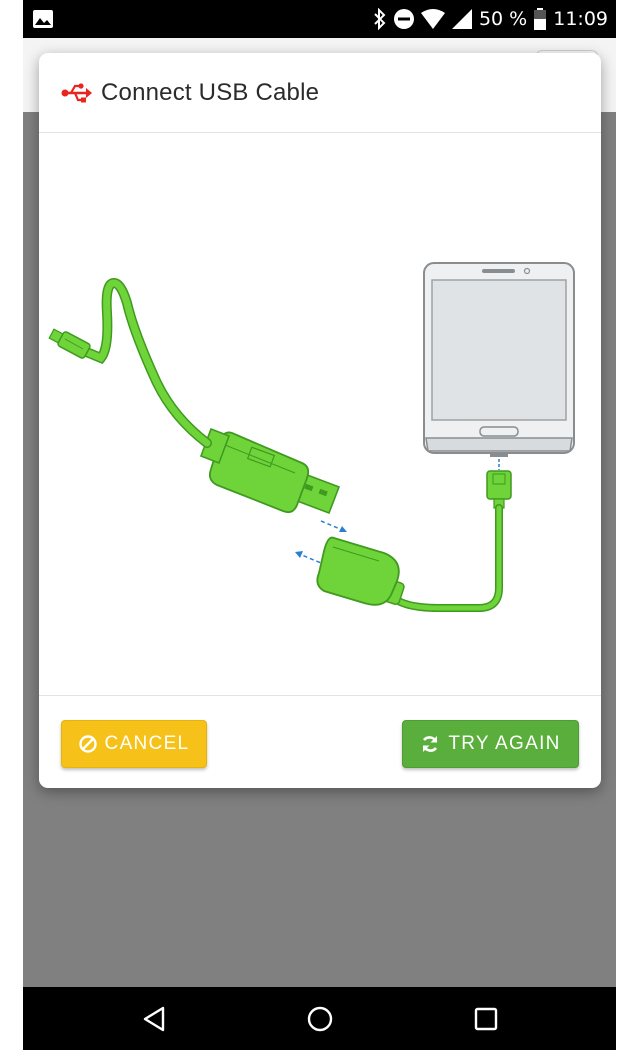  What do you see at coordinates (499, 359) in the screenshot?
I see `smartphone` at bounding box center [499, 359].